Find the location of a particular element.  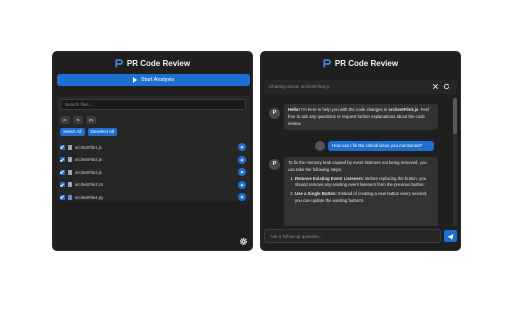

selection-controls: Select All Deselect All is located at coordinates (89, 132).